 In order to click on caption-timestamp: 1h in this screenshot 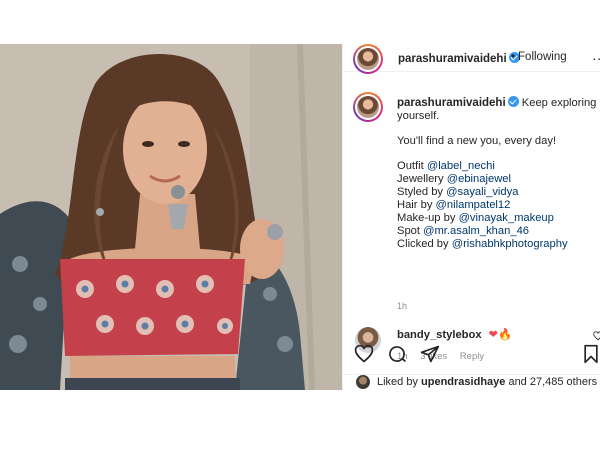, I will do `click(402, 306)`.